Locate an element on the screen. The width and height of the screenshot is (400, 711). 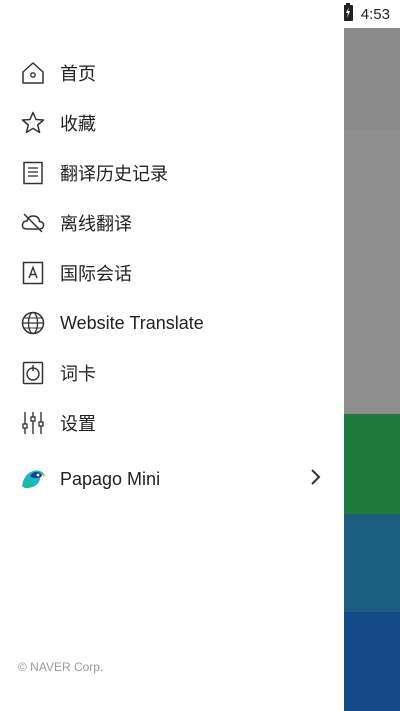
home-icon is located at coordinates (33, 73).